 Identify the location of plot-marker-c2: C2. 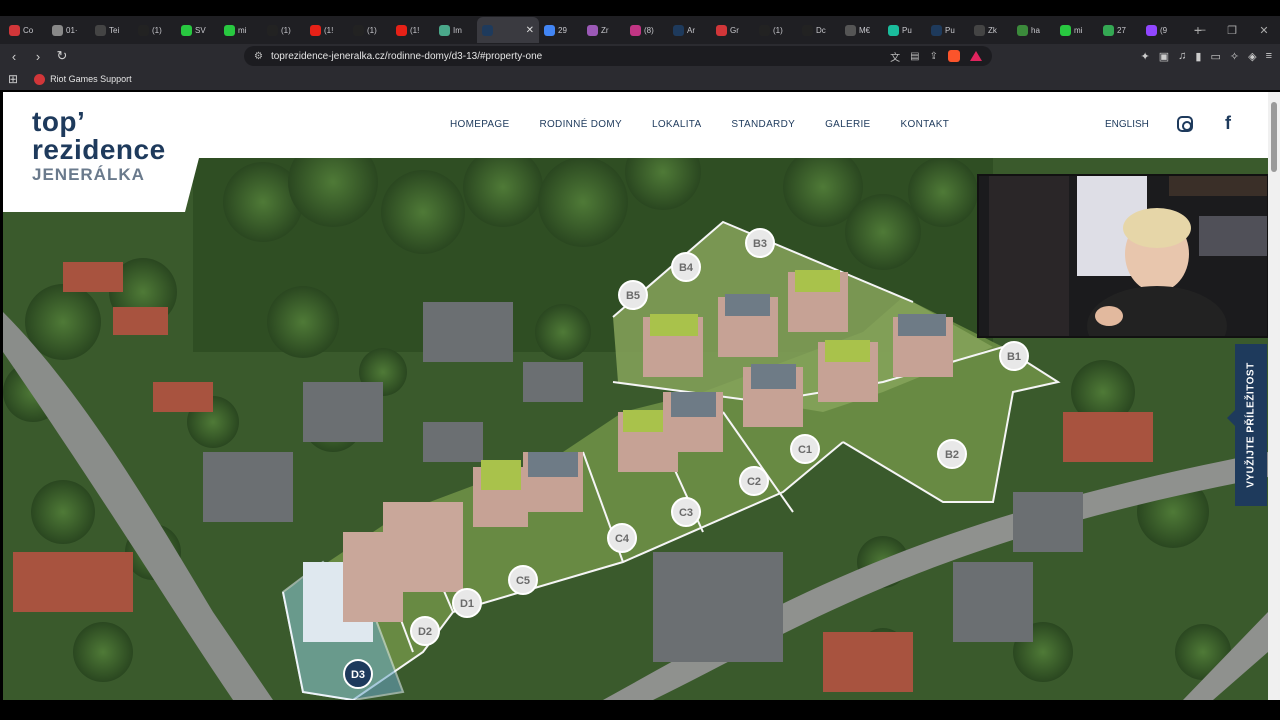
(754, 481).